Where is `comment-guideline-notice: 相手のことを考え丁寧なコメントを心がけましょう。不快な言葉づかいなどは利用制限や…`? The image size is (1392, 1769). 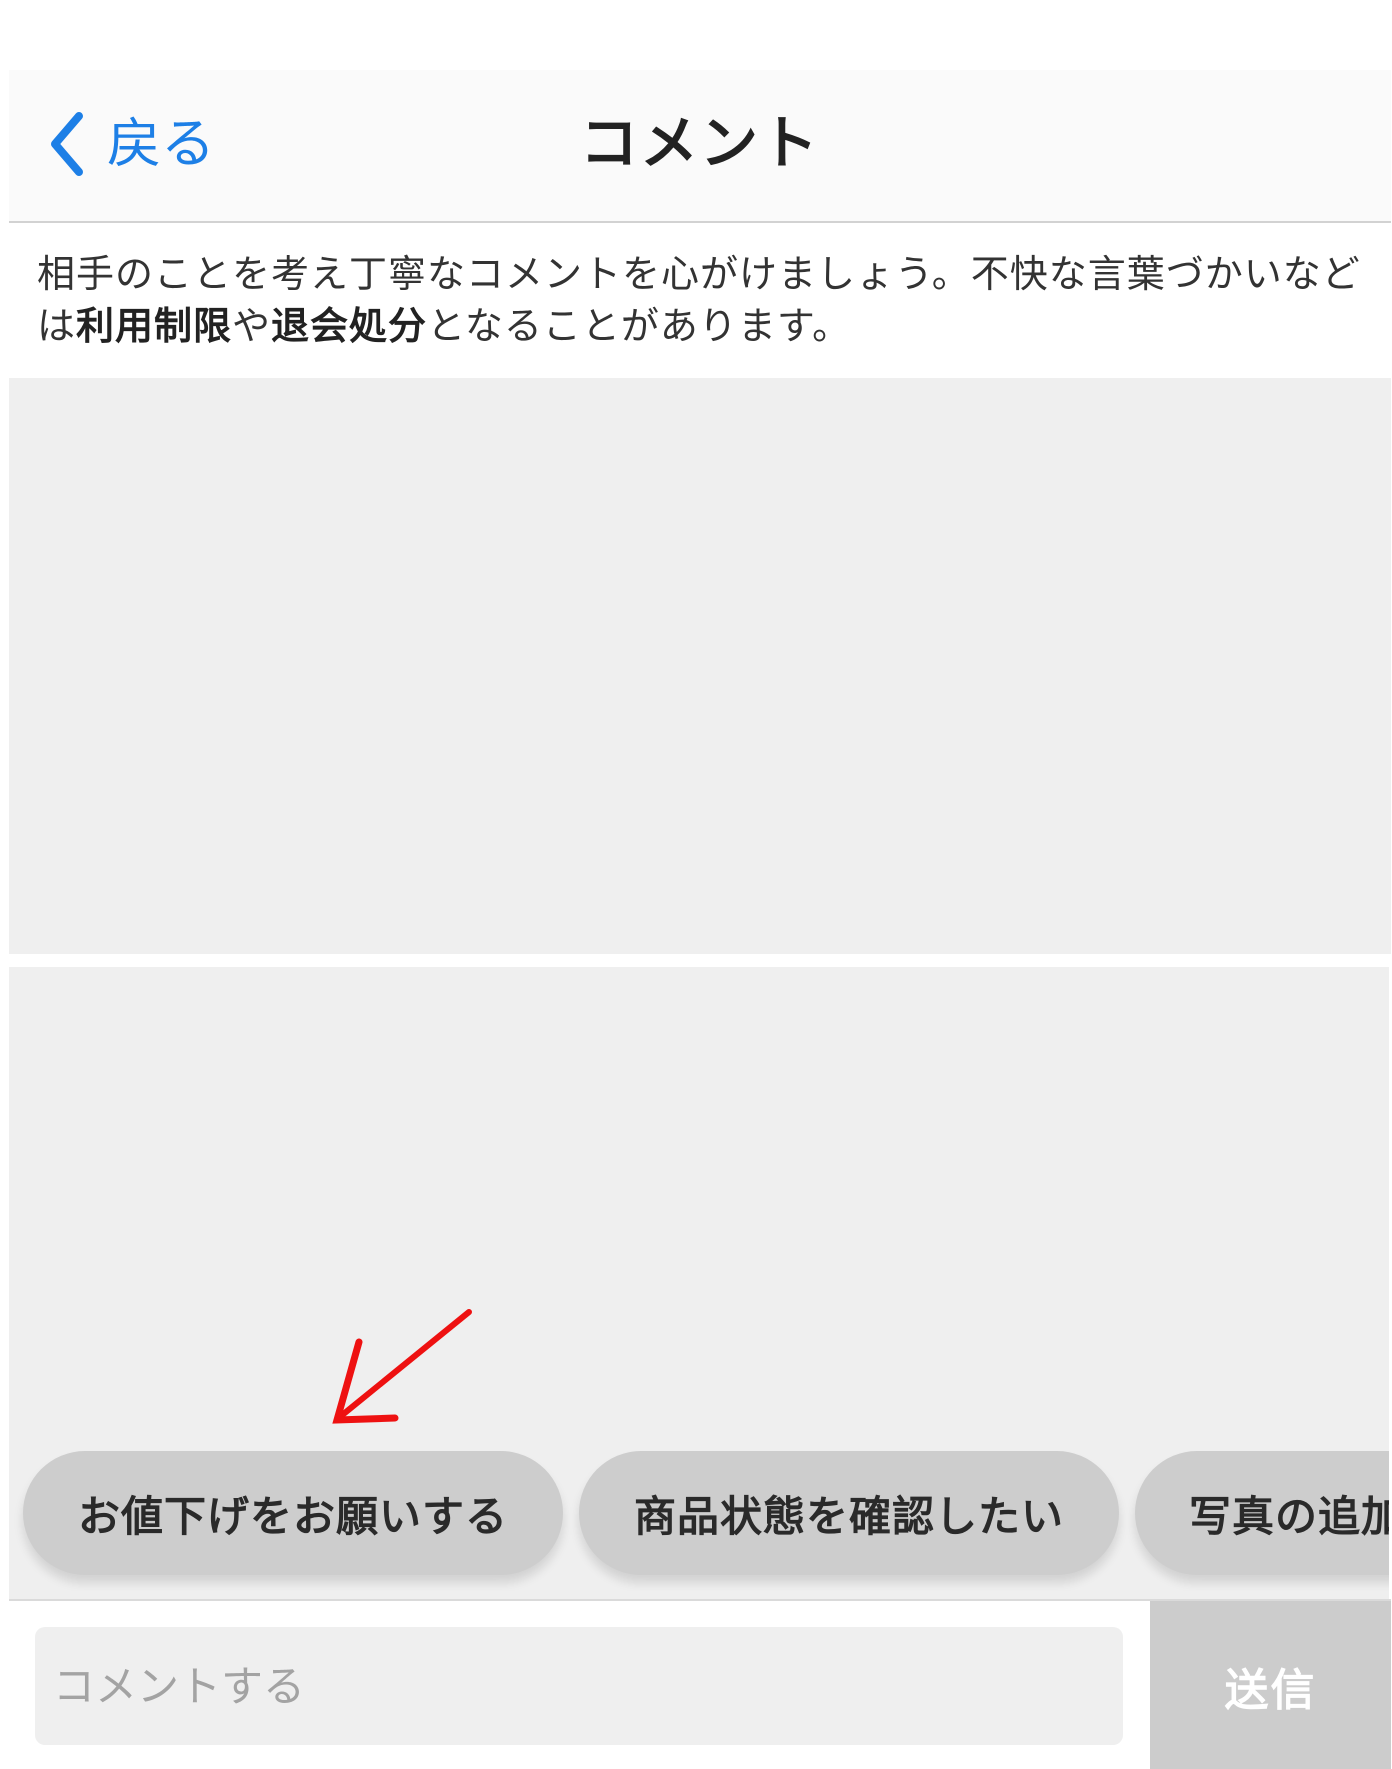
comment-guideline-notice: 相手のことを考え丁寧なコメントを心がけましょう。不快な言葉づかいなどは利用制限や… is located at coordinates (700, 300).